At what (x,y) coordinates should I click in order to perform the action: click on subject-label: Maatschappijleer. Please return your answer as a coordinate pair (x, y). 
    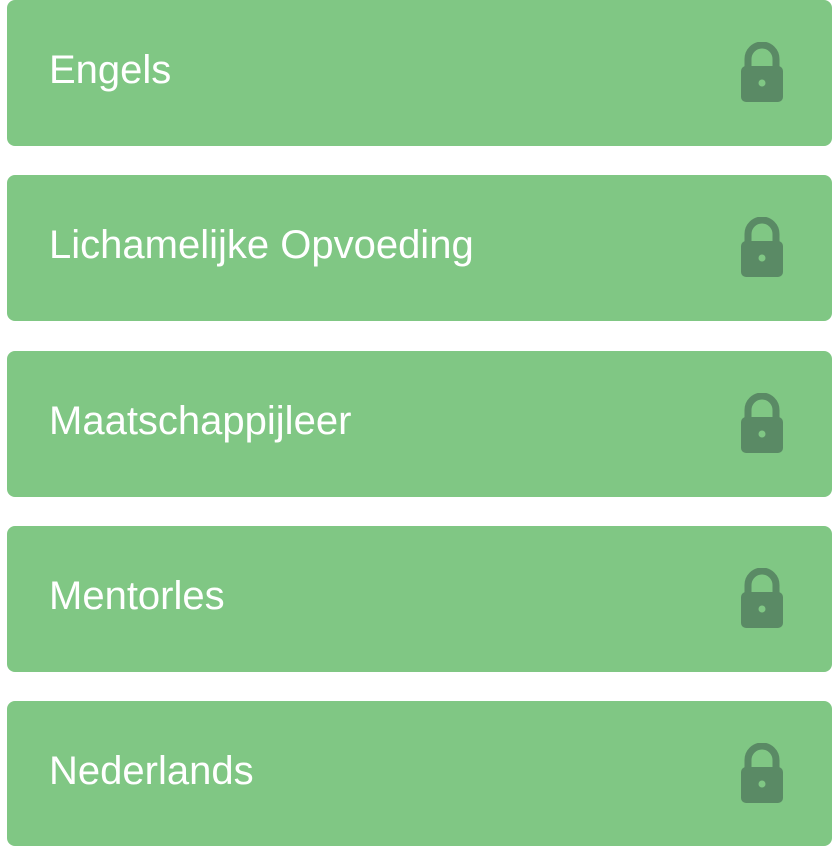
    Looking at the image, I should click on (200, 421).